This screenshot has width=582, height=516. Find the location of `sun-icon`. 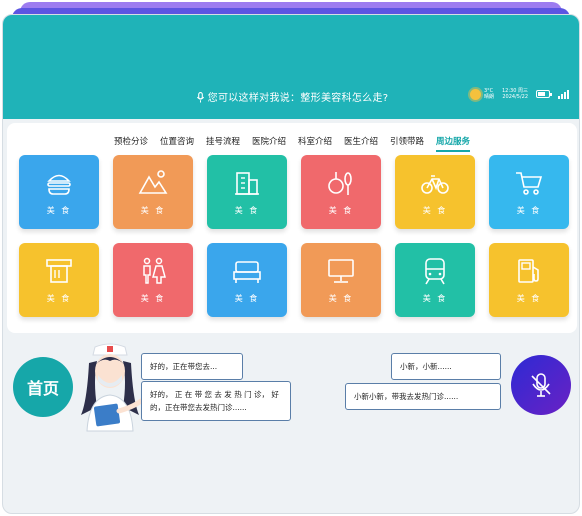

sun-icon is located at coordinates (475, 94).